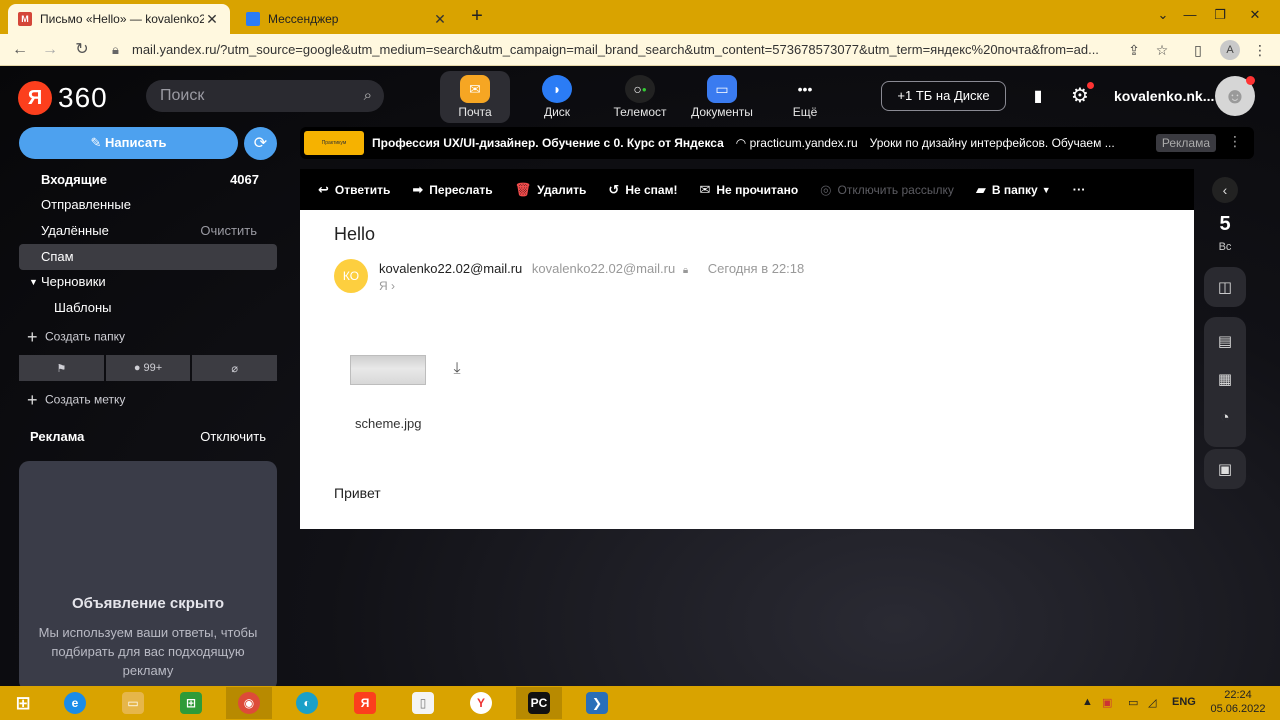 This screenshot has width=1280, height=720. What do you see at coordinates (233, 436) in the screenshot?
I see `disable-ads-button: Отключить` at bounding box center [233, 436].